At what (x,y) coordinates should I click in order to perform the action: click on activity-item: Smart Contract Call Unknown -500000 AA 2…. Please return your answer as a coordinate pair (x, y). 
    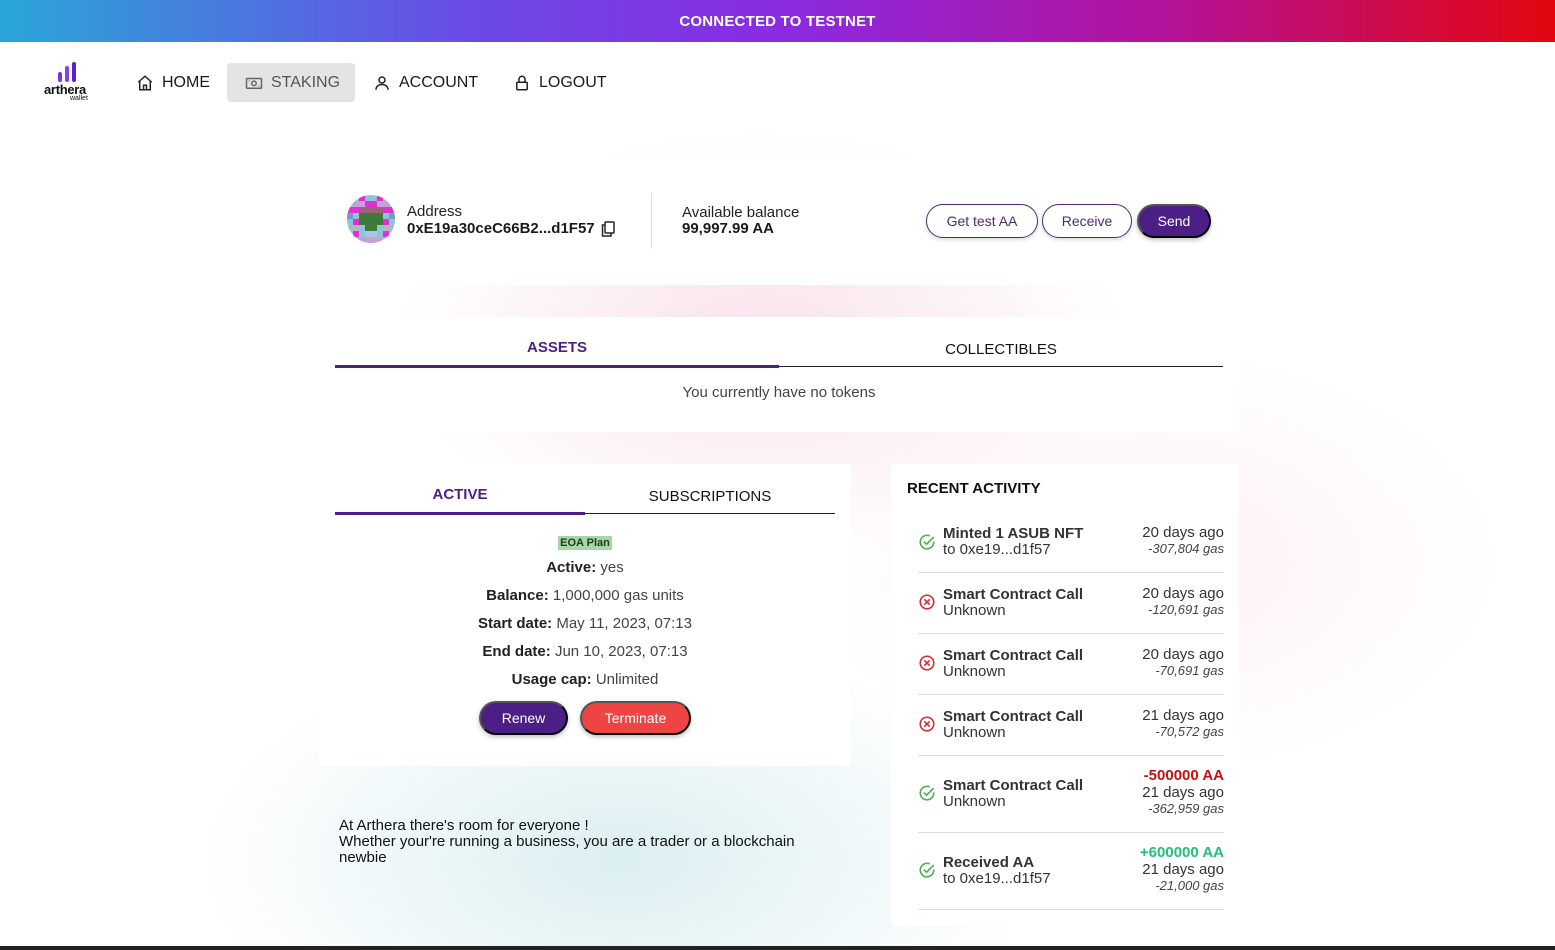
    Looking at the image, I should click on (1071, 794).